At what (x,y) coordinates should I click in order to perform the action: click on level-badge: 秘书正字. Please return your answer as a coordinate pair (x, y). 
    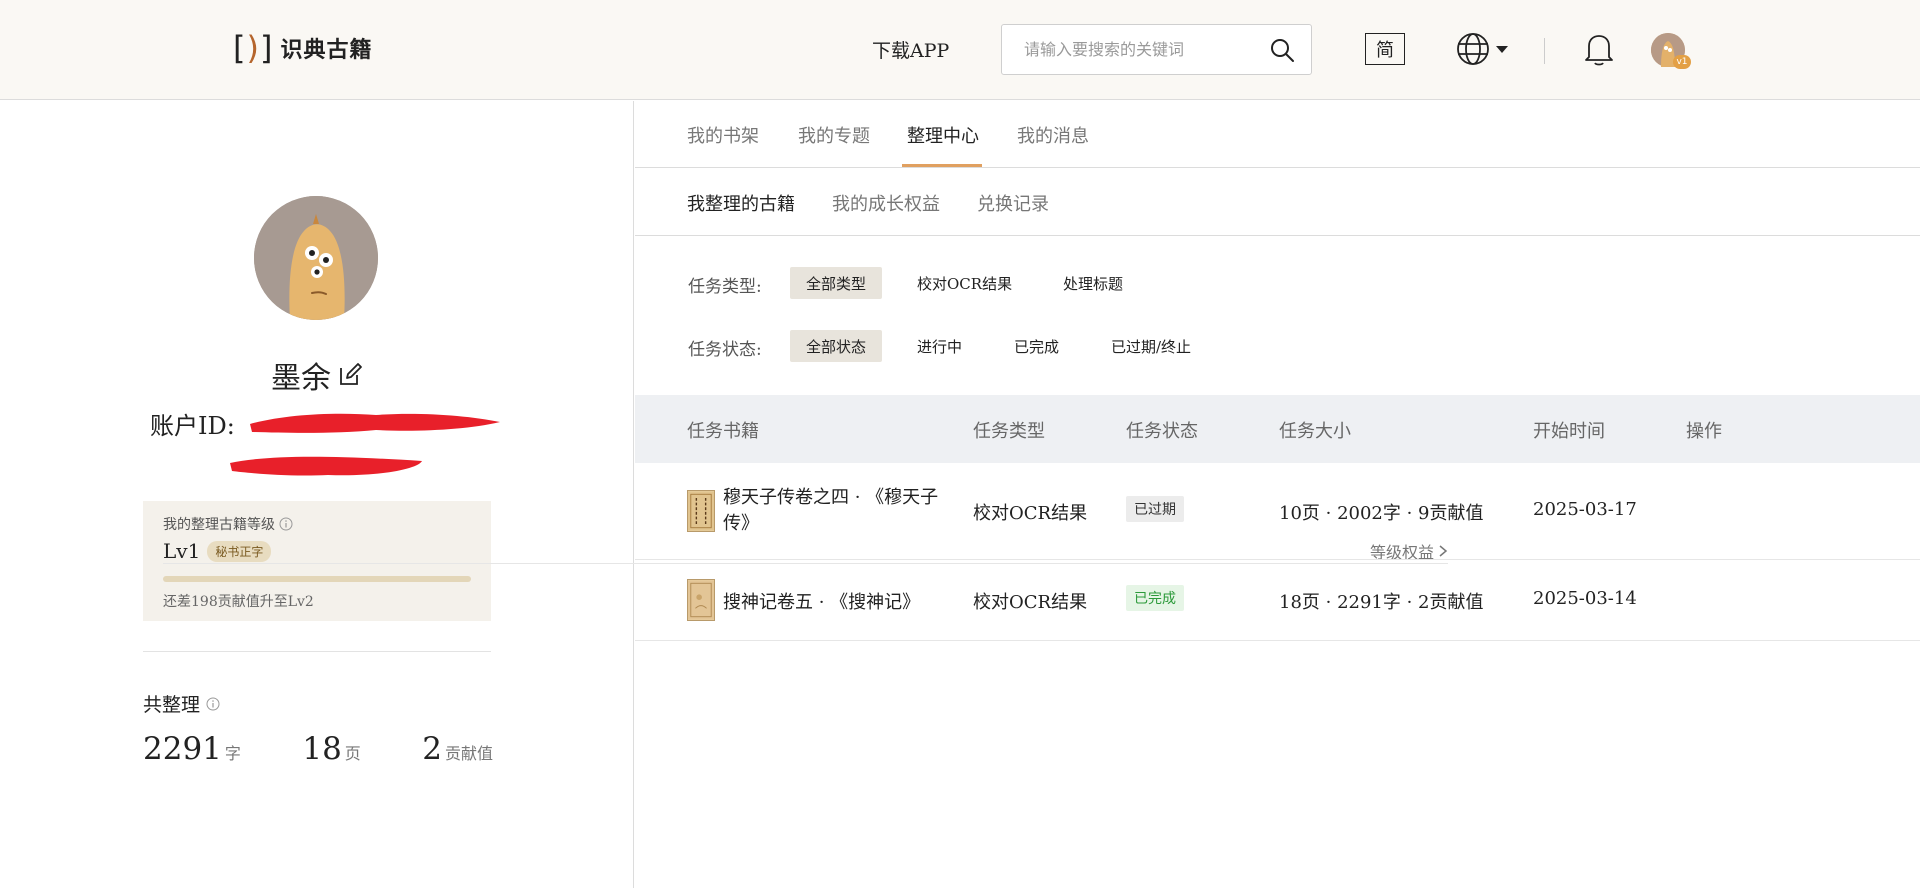
    Looking at the image, I should click on (239, 551).